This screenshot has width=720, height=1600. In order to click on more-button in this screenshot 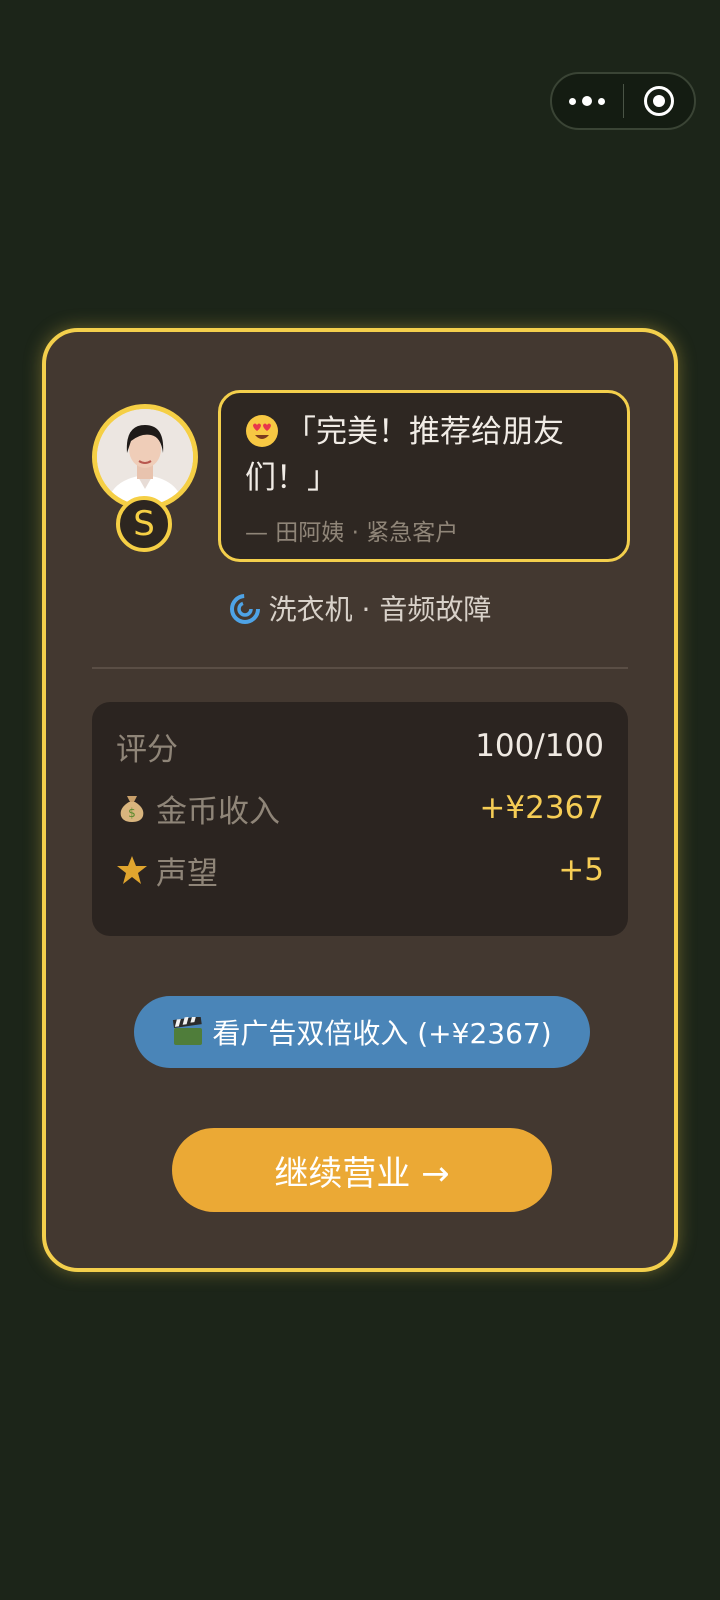, I will do `click(587, 101)`.